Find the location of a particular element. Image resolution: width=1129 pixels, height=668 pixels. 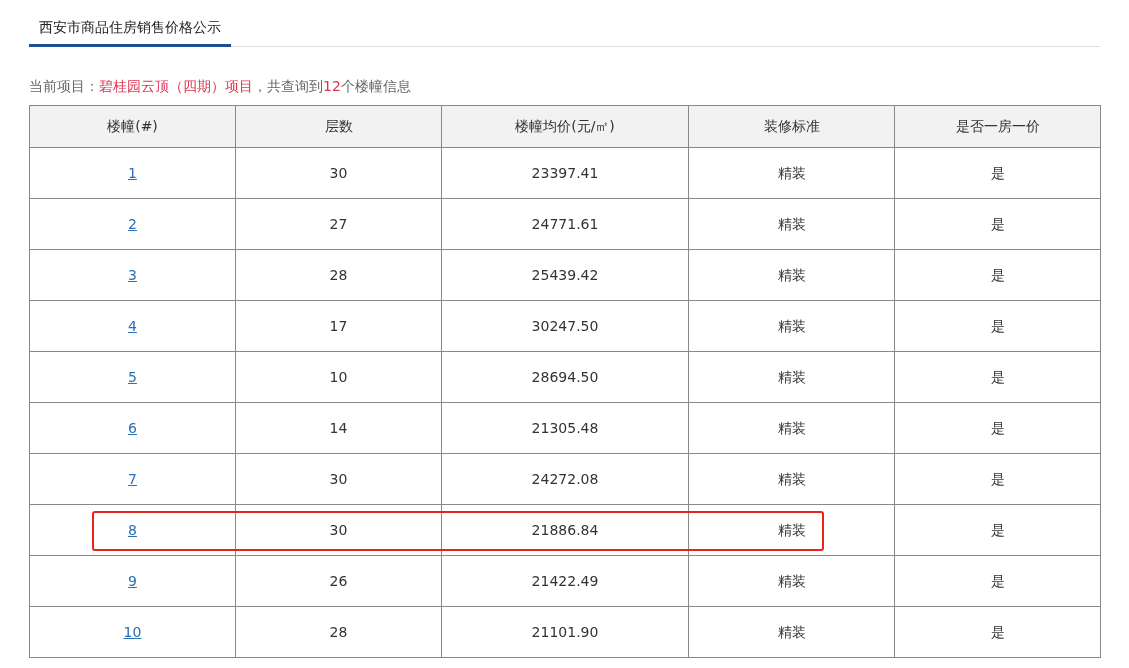

table-cell: 24771.61 is located at coordinates (565, 224).